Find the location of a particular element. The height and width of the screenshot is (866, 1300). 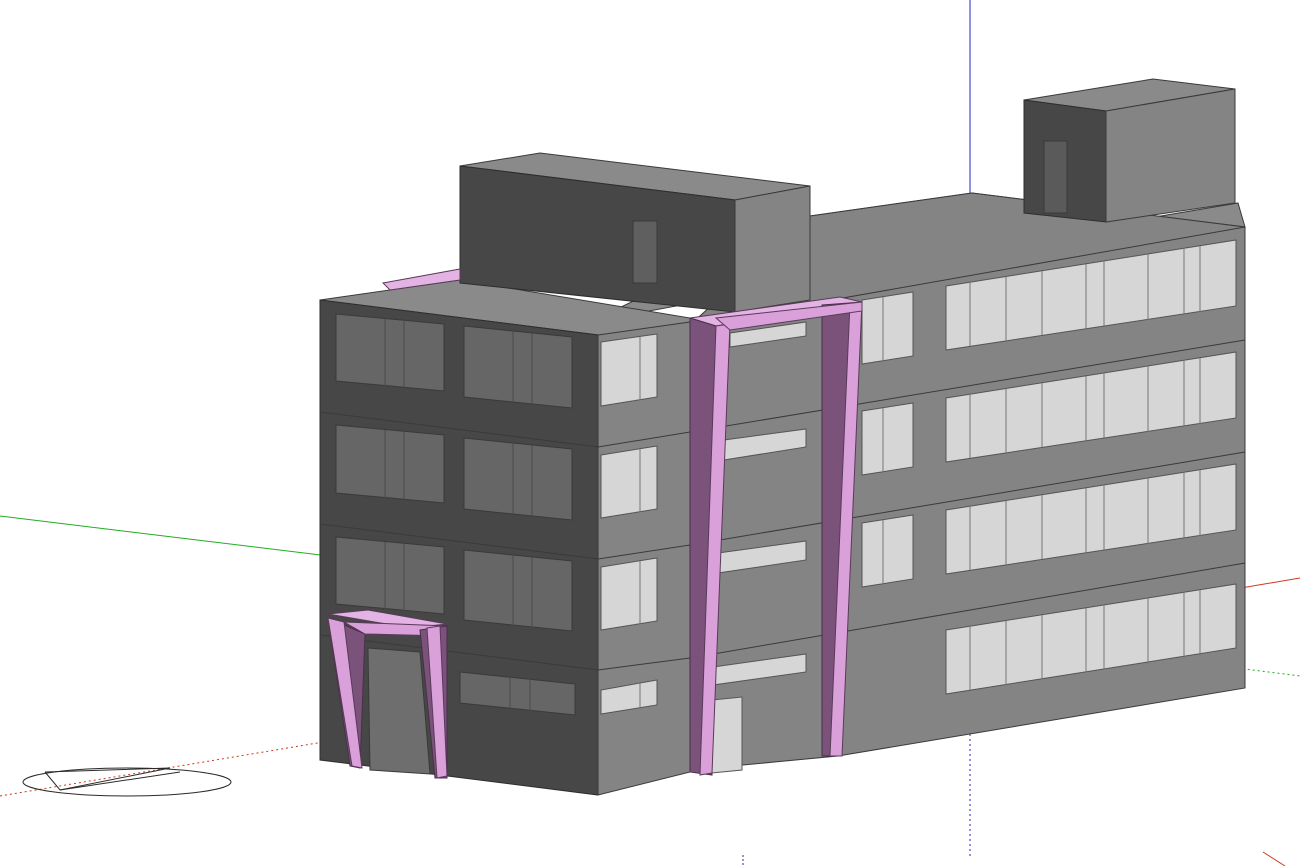

axis-tick-right is located at coordinates (1274, 858).